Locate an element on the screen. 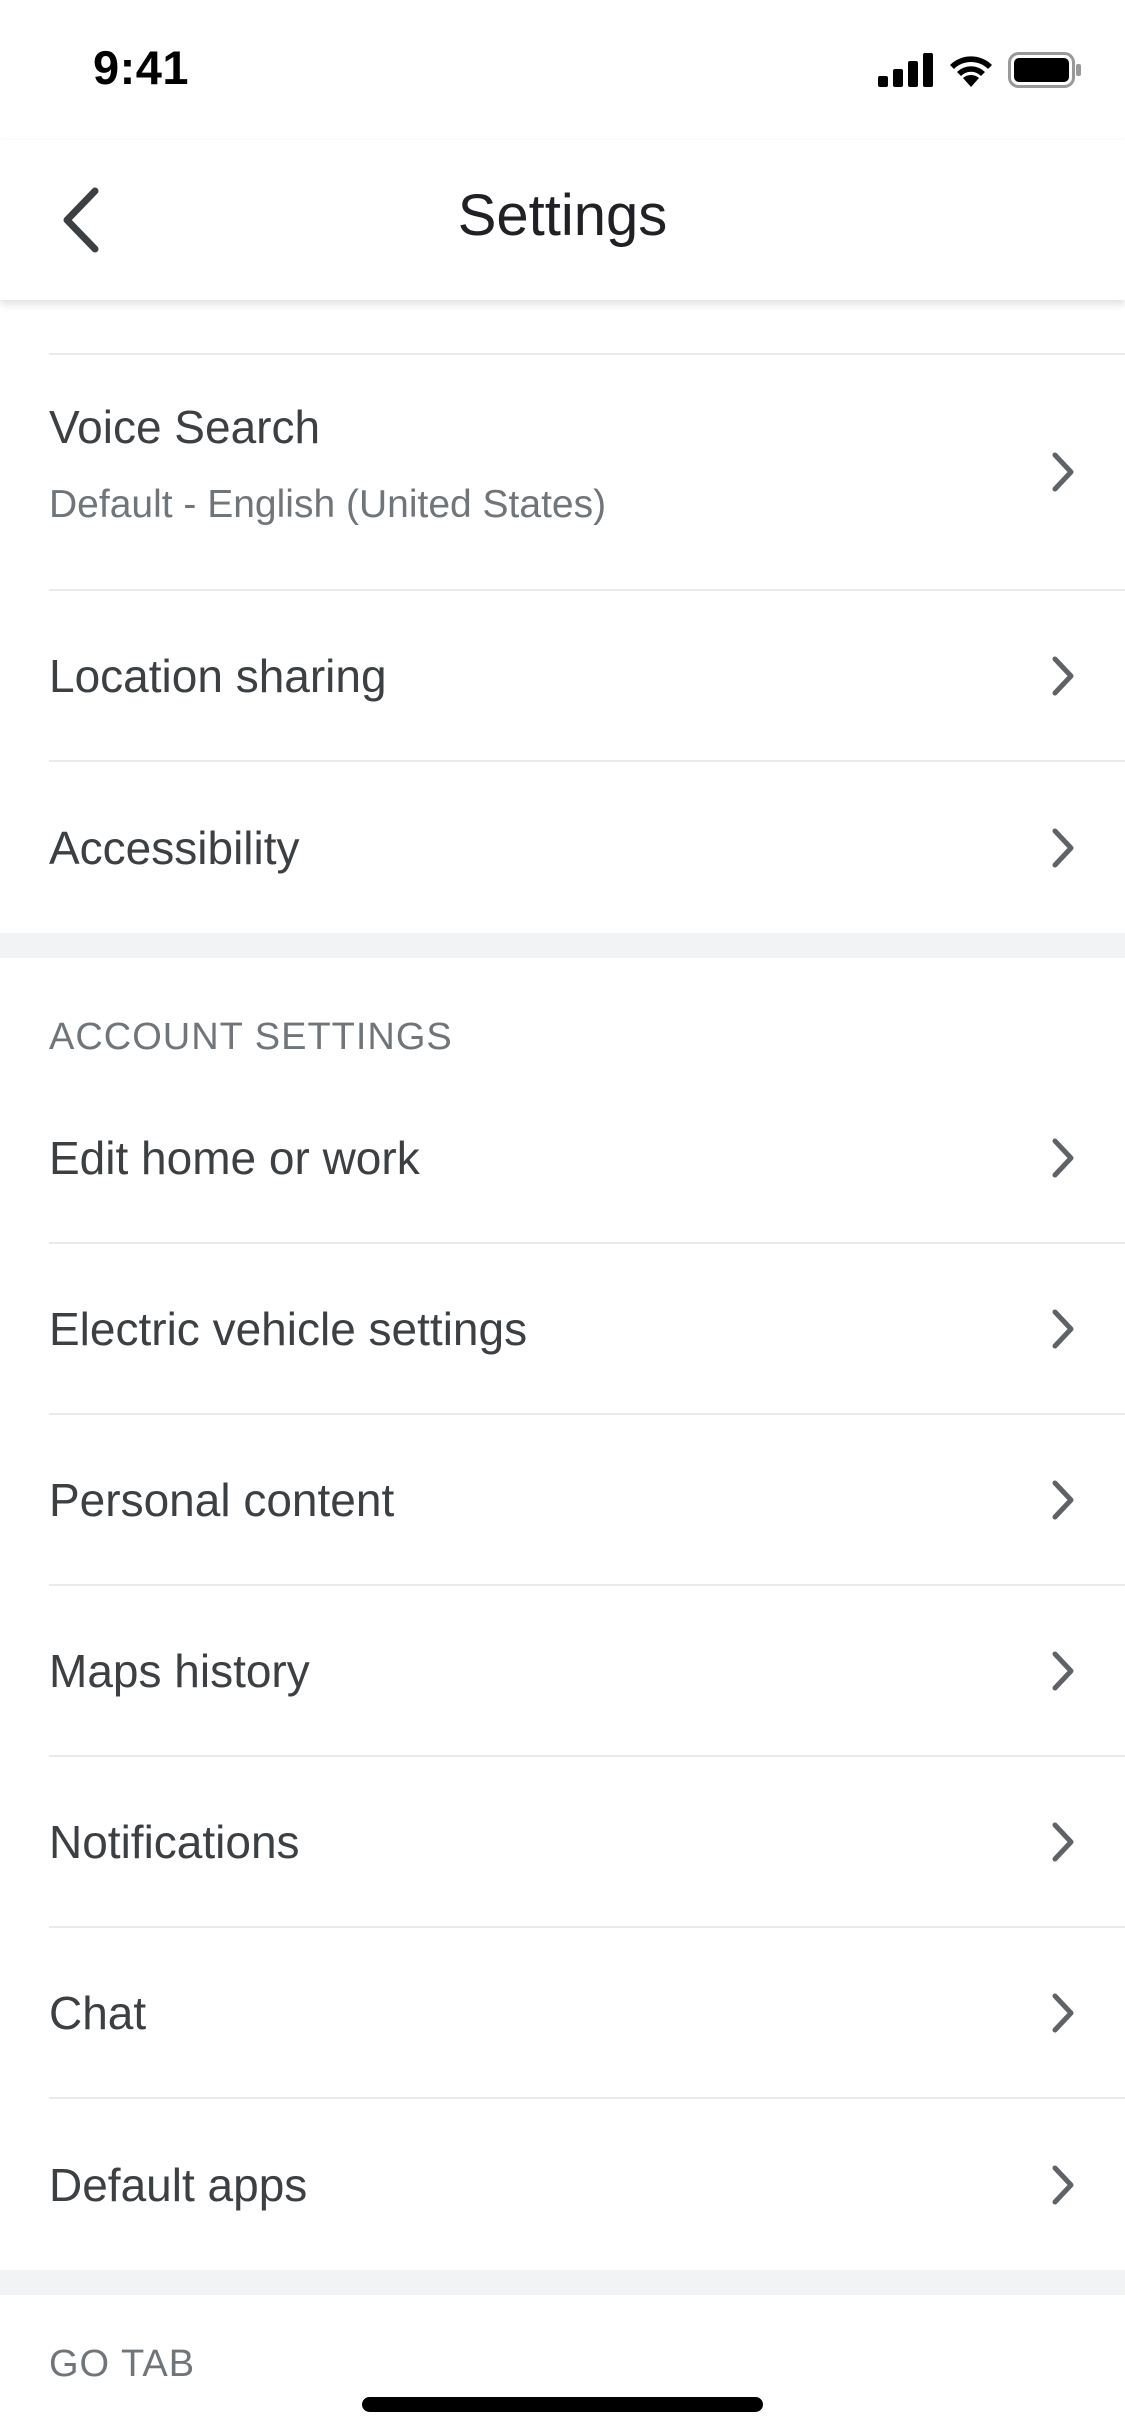 The height and width of the screenshot is (2436, 1125). battery-icon is located at coordinates (1045, 70).